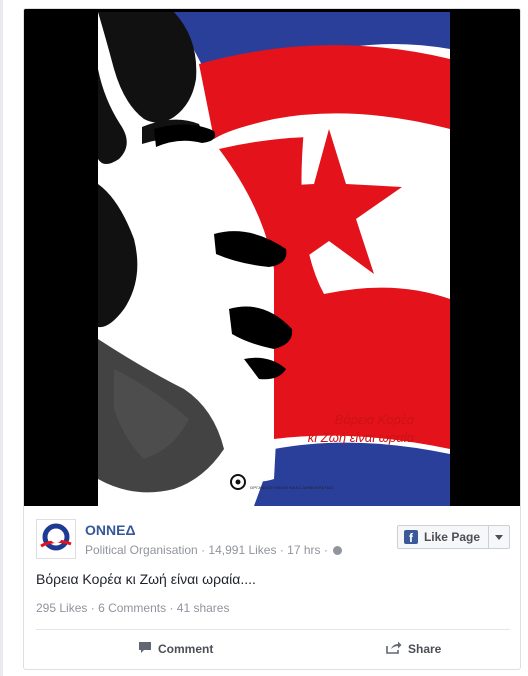  Describe the element at coordinates (303, 550) in the screenshot. I see `post-timestamp: 17 hrs` at that location.